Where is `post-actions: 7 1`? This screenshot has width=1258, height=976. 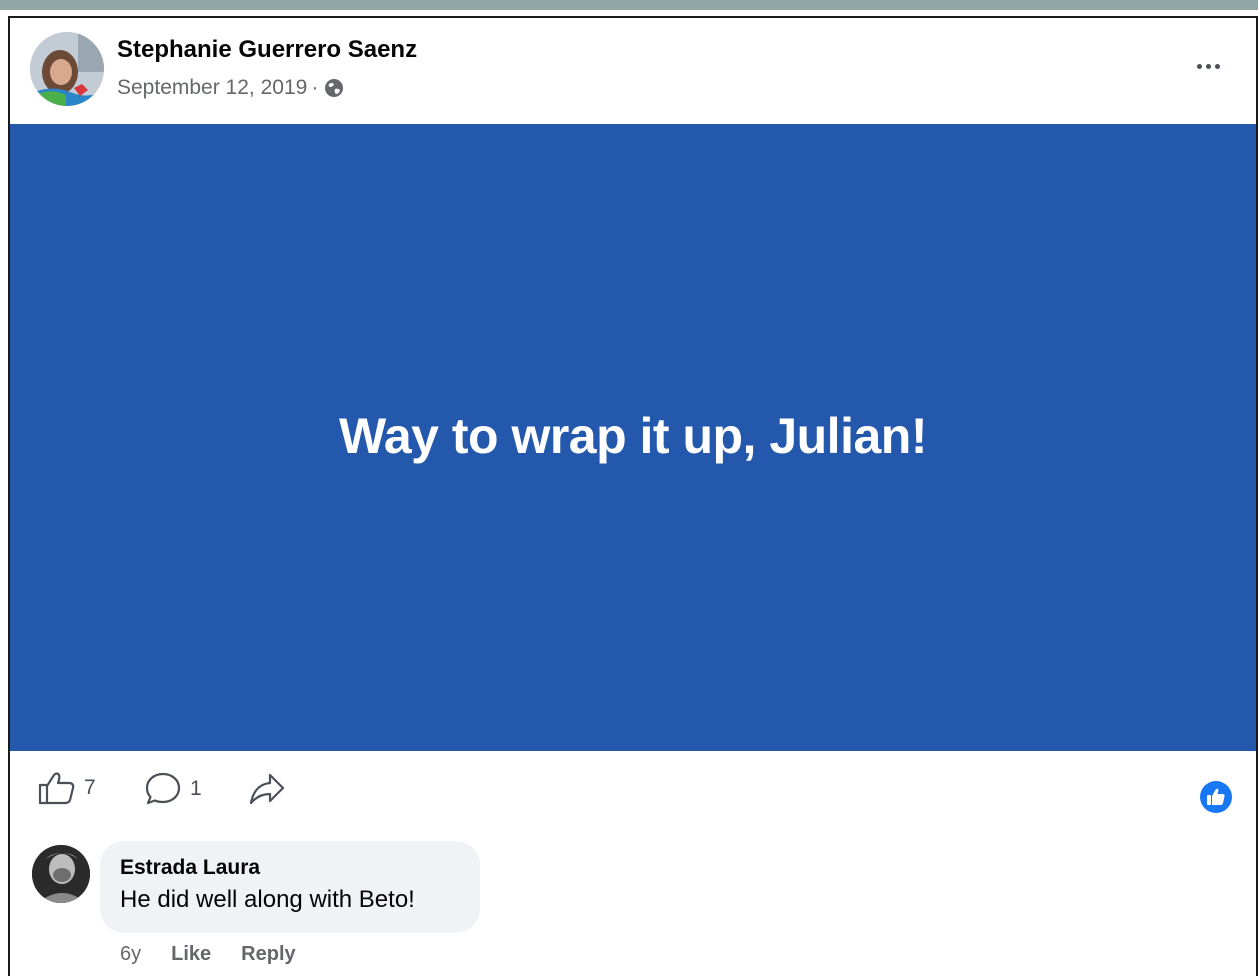
post-actions: 7 1 is located at coordinates (633, 792).